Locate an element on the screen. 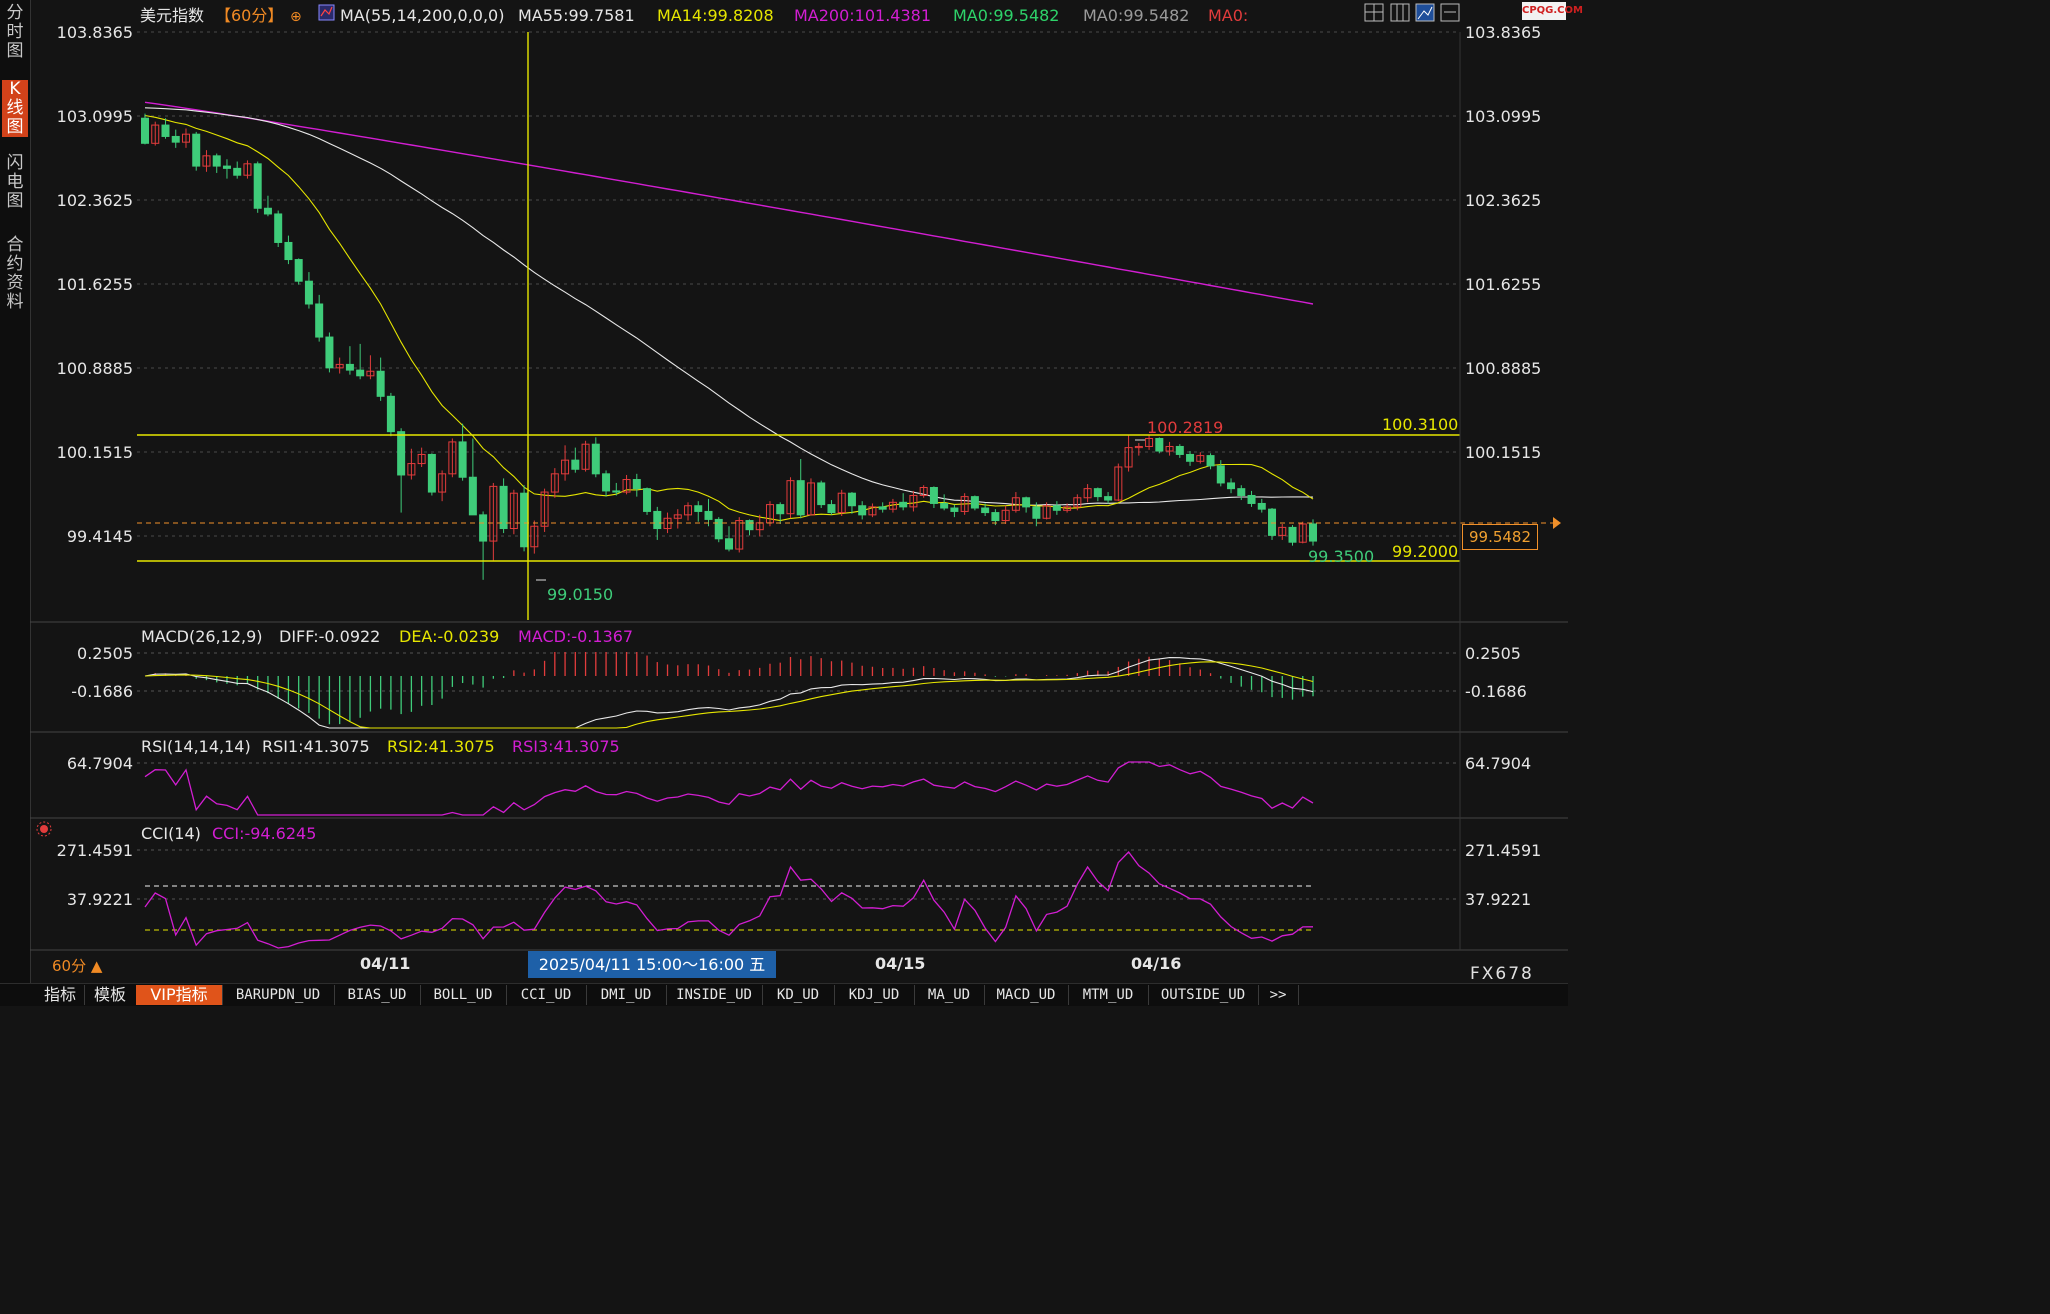 The image size is (2050, 1314). chart-type-icon is located at coordinates (1425, 12).